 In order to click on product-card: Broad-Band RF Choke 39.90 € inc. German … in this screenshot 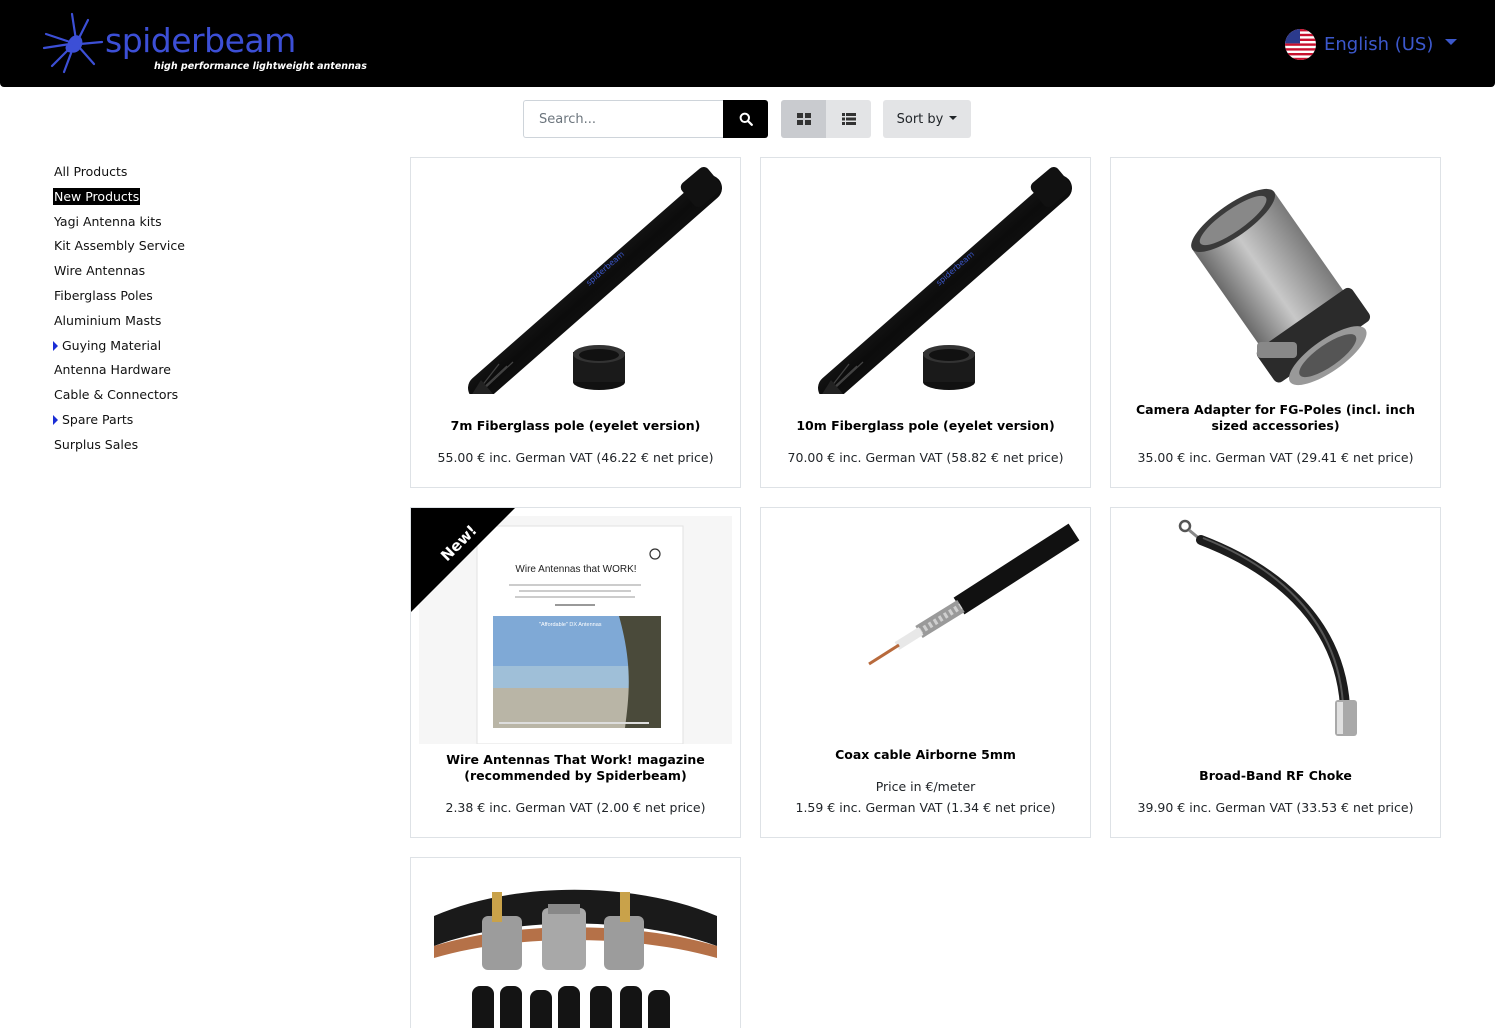, I will do `click(1275, 672)`.